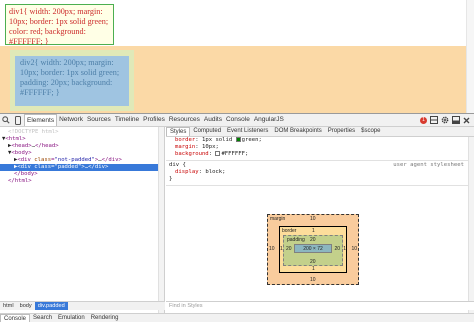 The width and height of the screenshot is (474, 322). What do you see at coordinates (127, 120) in the screenshot?
I see `tab-timeline: Timeline` at bounding box center [127, 120].